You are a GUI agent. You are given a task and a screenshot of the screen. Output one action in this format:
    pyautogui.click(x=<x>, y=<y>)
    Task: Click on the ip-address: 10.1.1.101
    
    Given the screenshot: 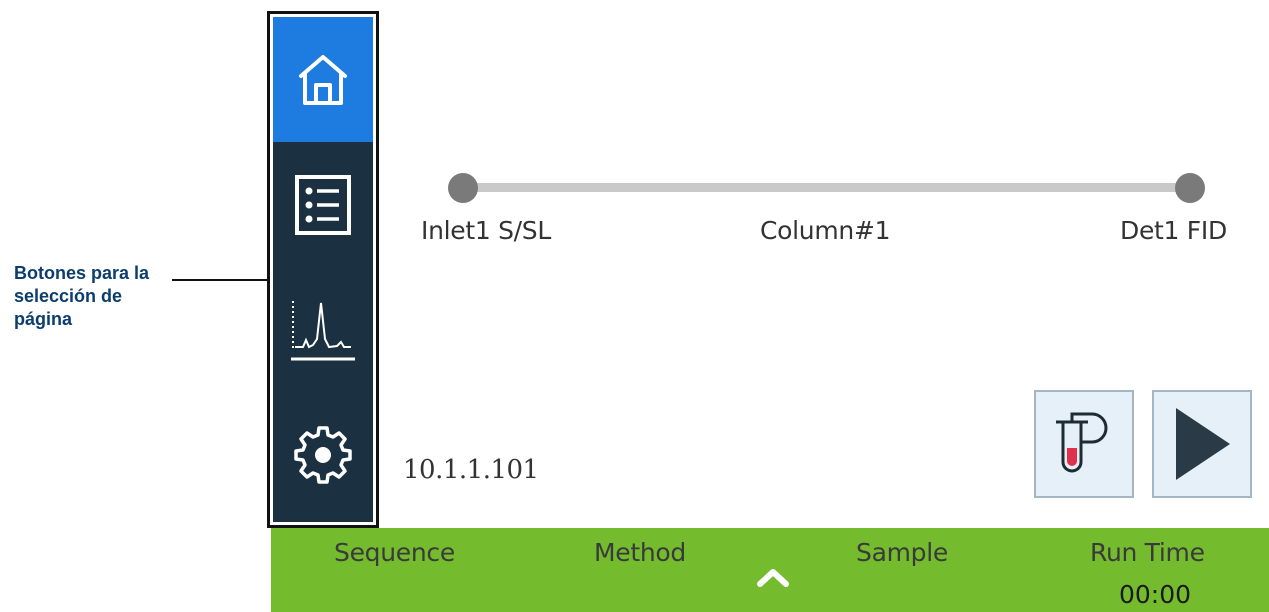 What is the action you would take?
    pyautogui.click(x=471, y=470)
    